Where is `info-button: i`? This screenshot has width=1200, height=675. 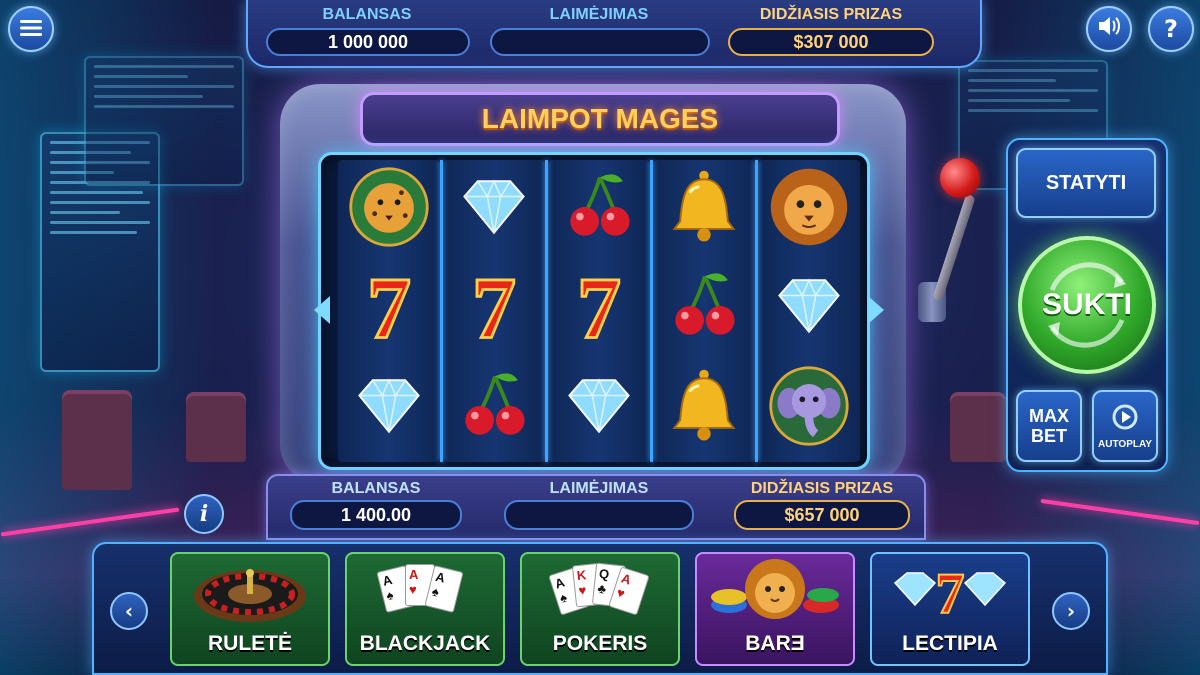
info-button: i is located at coordinates (204, 514).